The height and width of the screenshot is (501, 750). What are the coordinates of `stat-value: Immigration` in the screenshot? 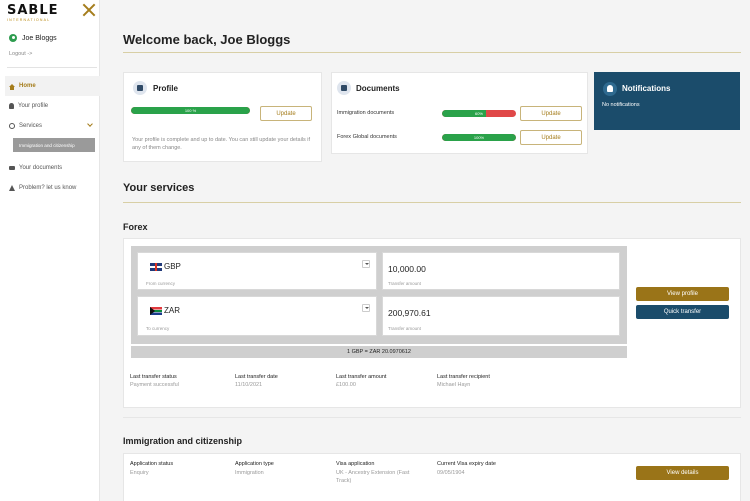 It's located at (249, 473).